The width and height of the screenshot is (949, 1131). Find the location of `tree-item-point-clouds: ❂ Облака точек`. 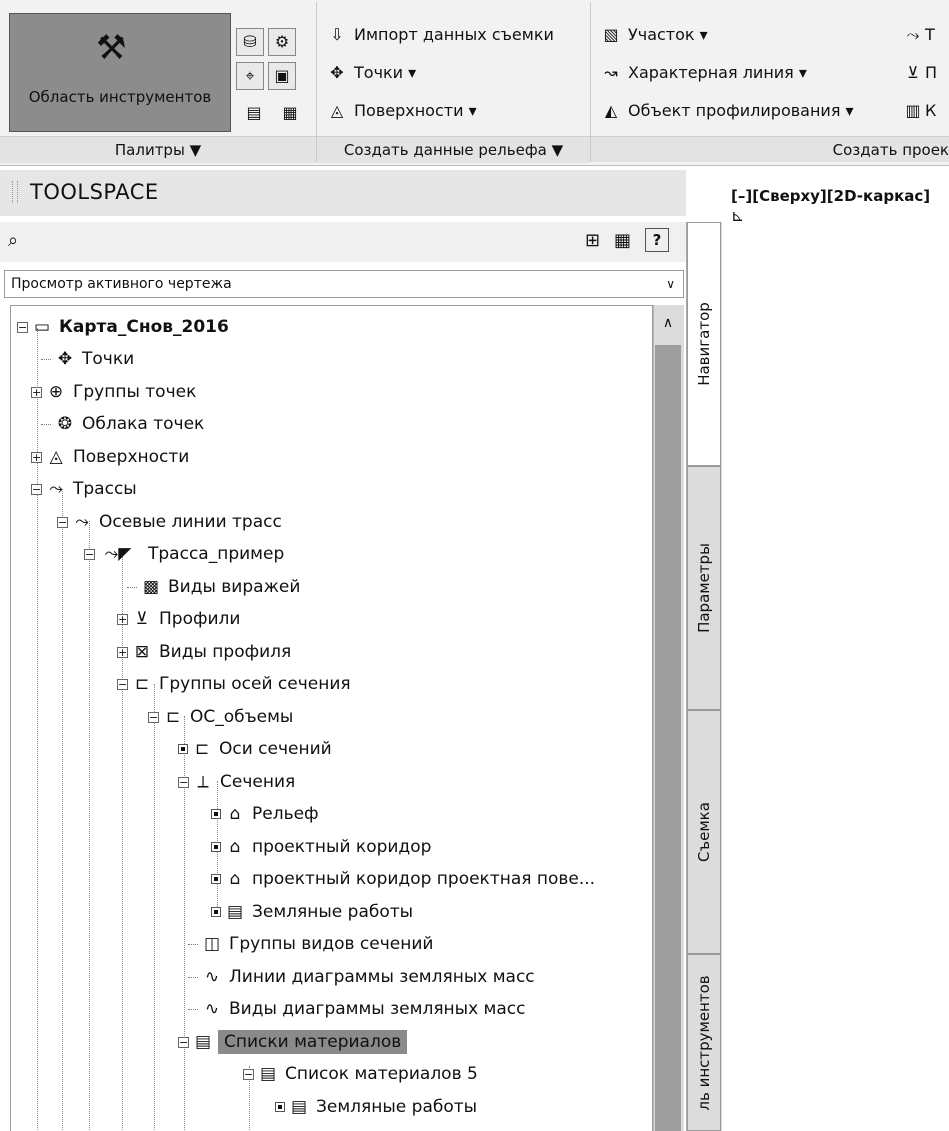

tree-item-point-clouds: ❂ Облака точек is located at coordinates (122, 424).